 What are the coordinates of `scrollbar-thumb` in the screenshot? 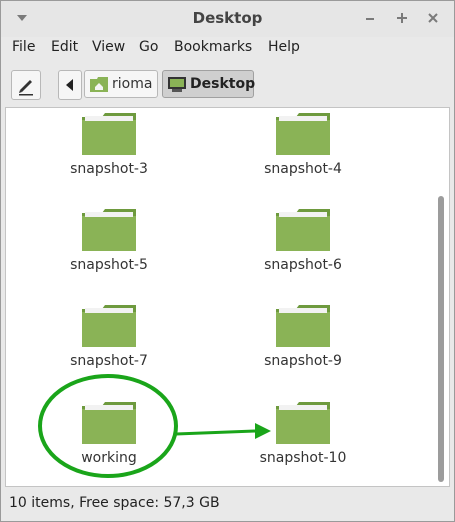 It's located at (441, 339).